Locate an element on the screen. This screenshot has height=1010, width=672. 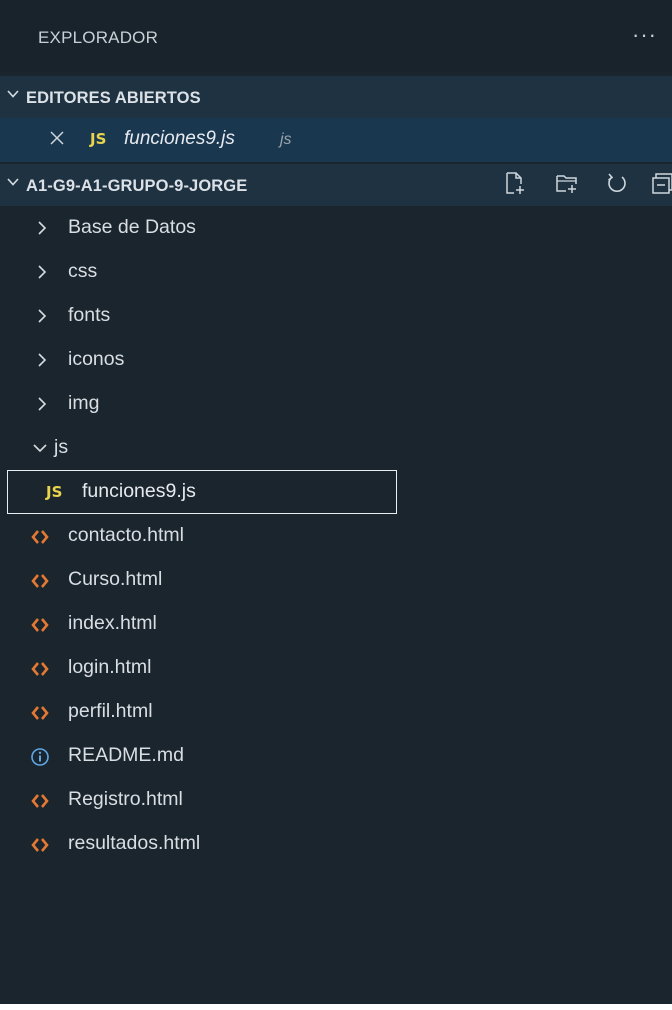
file-label: resultados.html is located at coordinates (134, 843).